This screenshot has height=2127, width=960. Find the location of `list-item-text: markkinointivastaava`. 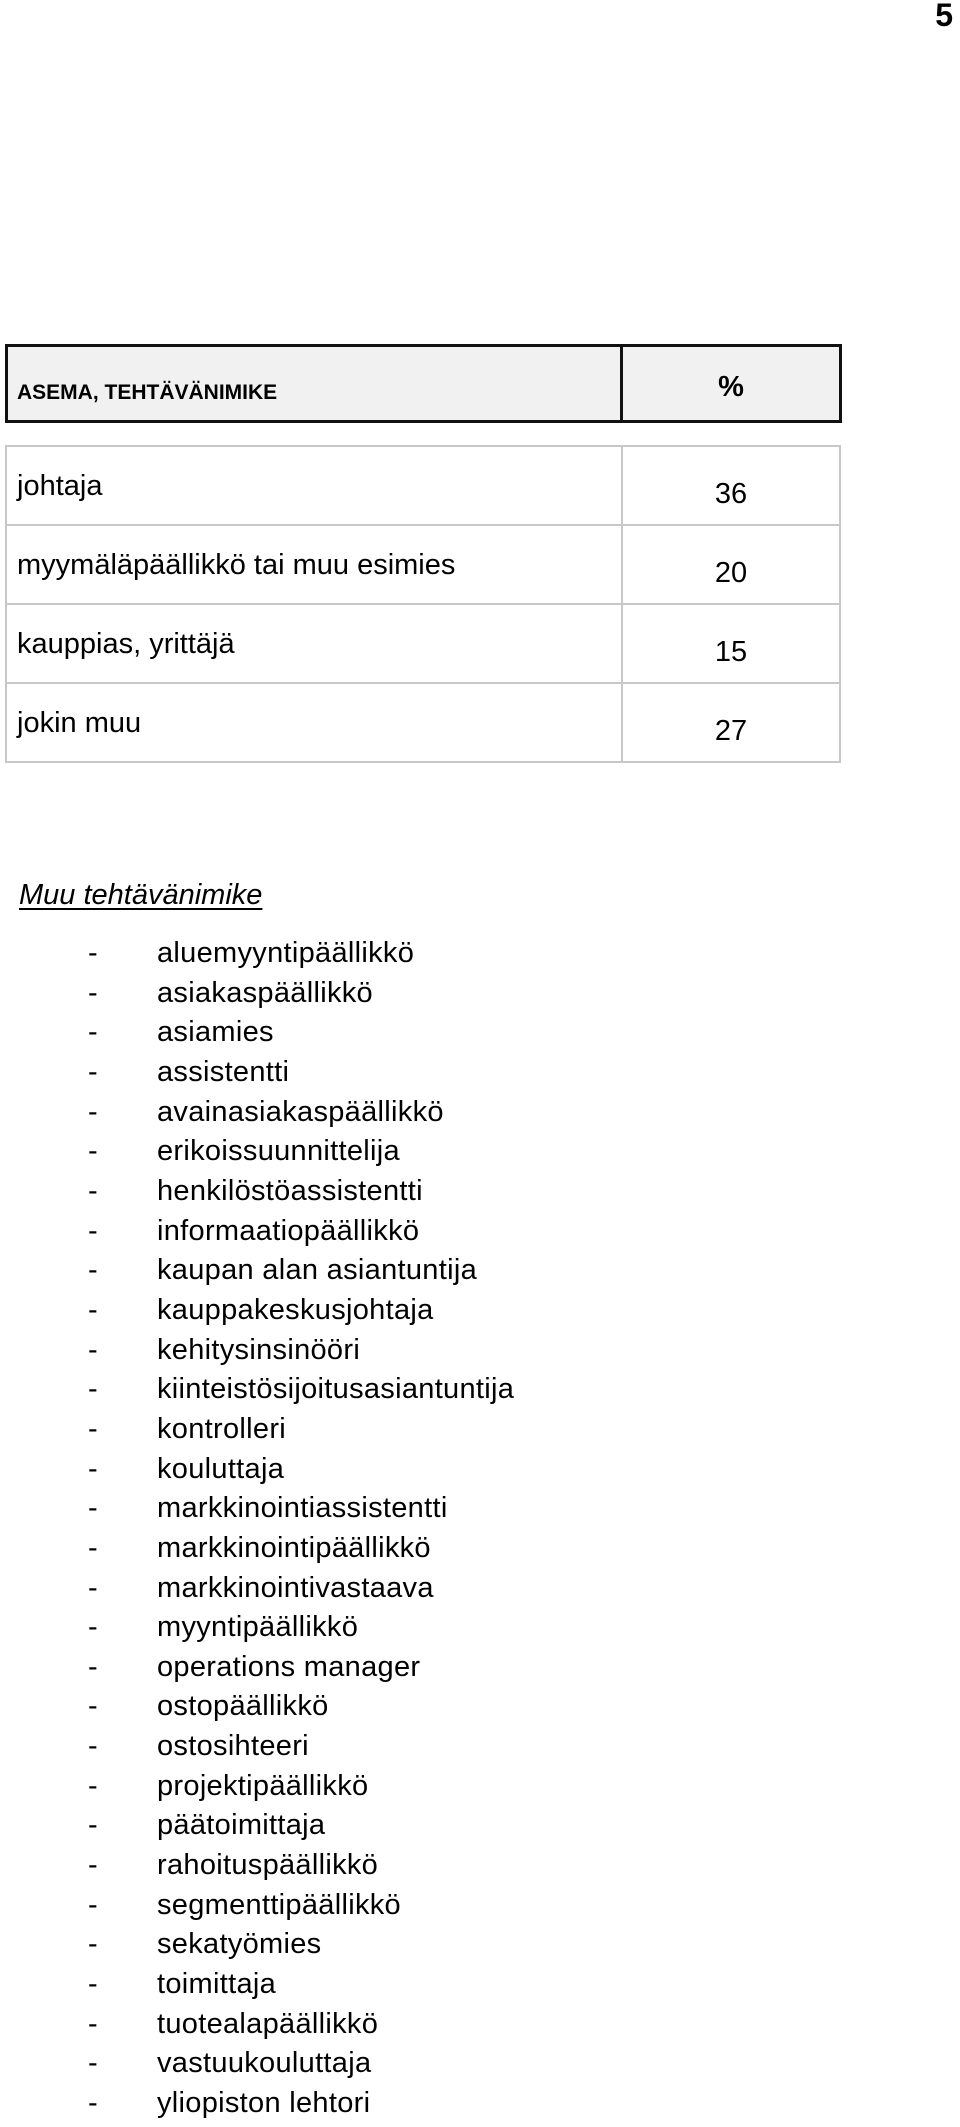

list-item-text: markkinointivastaava is located at coordinates (295, 1587).